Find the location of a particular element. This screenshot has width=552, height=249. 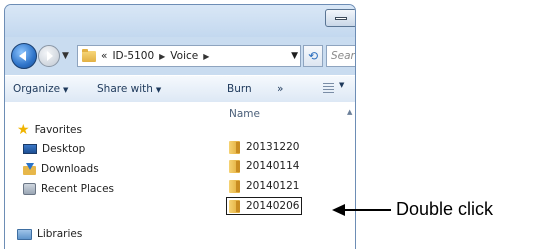

view-options-button: ▼ is located at coordinates (338, 89).